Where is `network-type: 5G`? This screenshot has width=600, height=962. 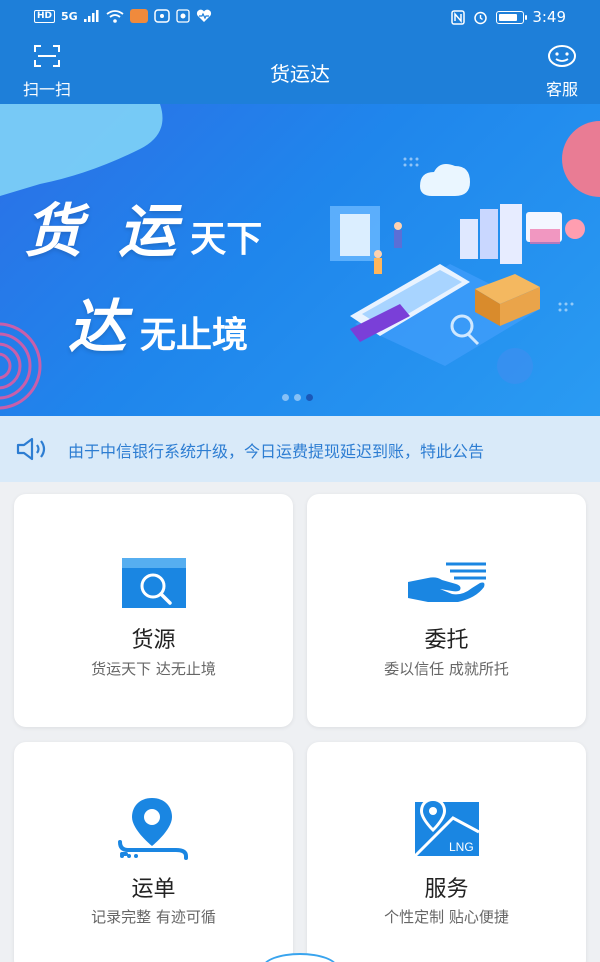
network-type: 5G is located at coordinates (69, 16).